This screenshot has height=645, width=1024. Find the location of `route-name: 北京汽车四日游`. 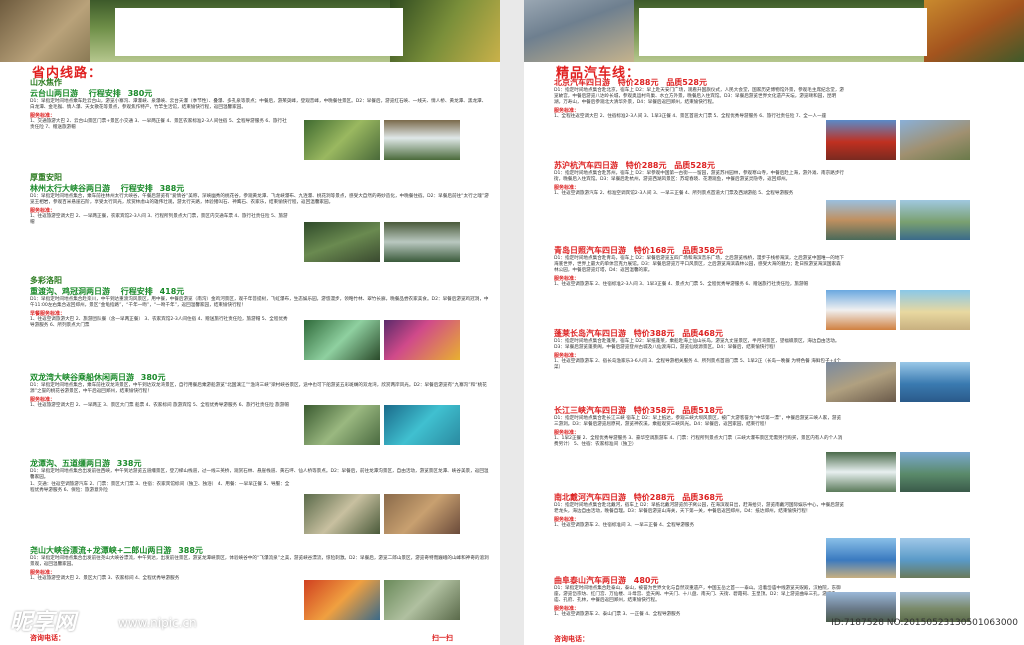

route-name: 北京汽车四日游 is located at coordinates (582, 82).